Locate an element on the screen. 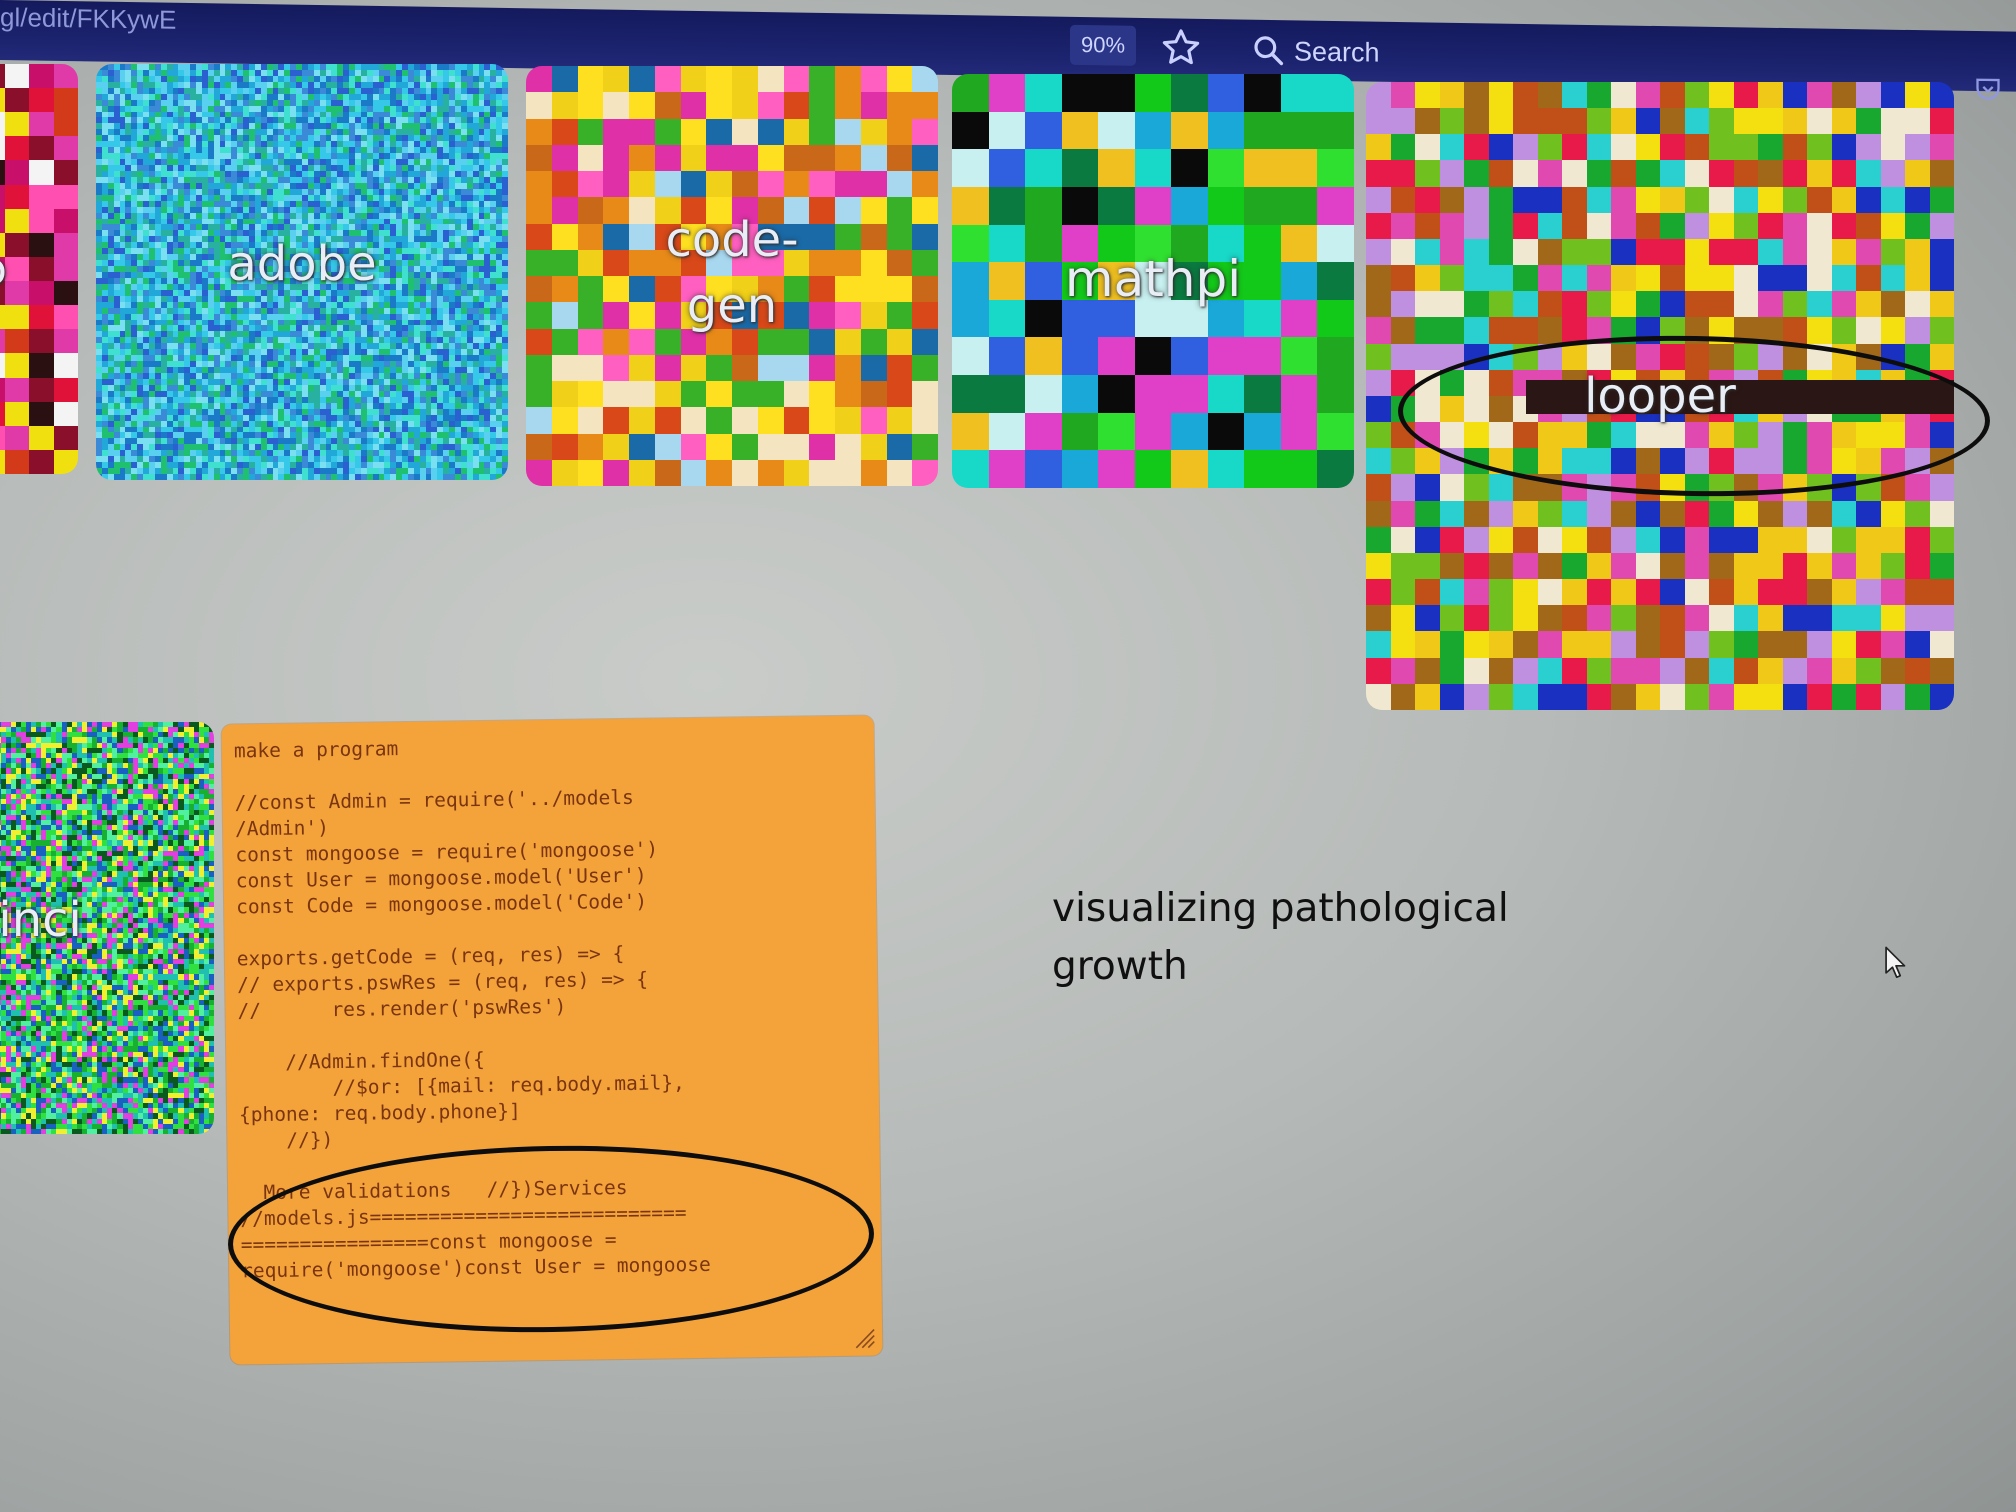 The image size is (2016, 1512). project-tile-adobe: adobe is located at coordinates (302, 272).